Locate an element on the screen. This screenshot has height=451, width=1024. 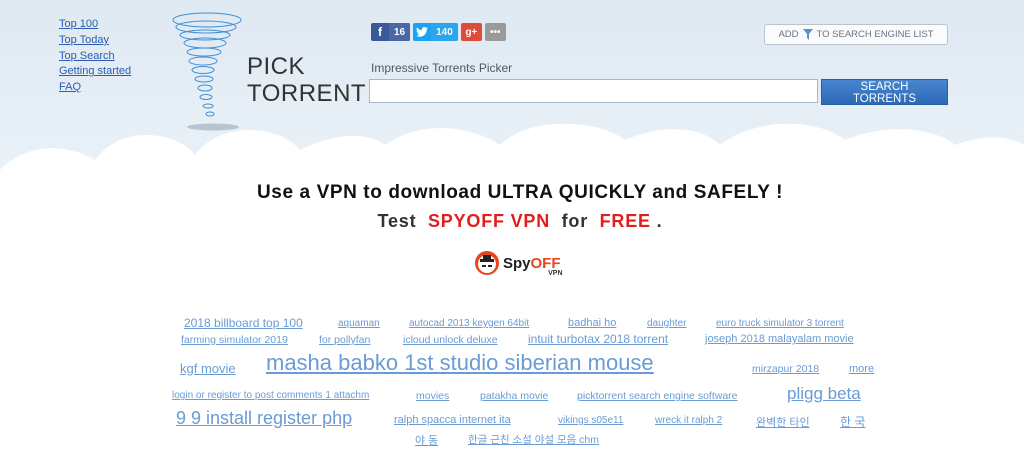
site-tagline: Impressive Torrents Picker is located at coordinates (442, 68).